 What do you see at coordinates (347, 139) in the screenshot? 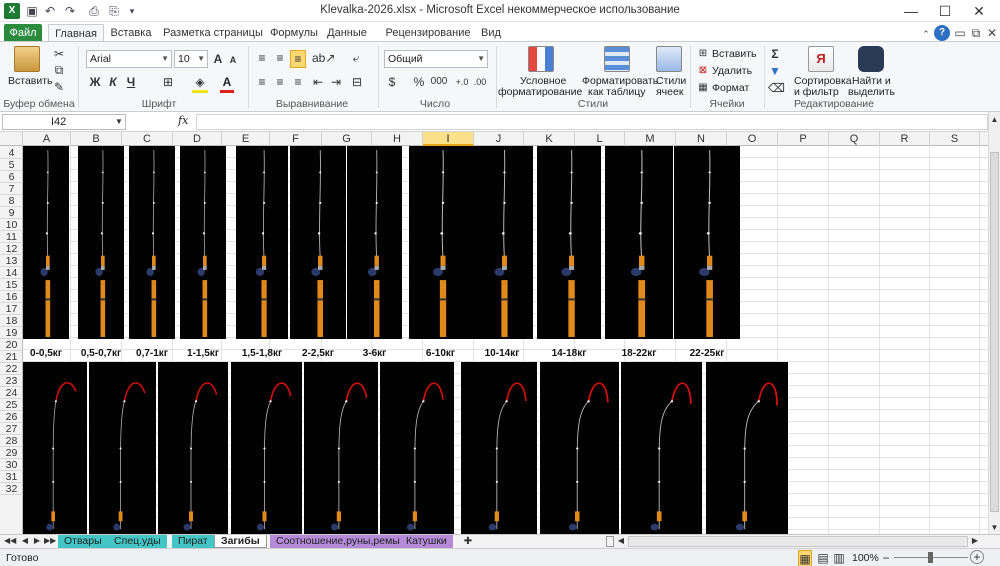
I see `column-header-g: G` at bounding box center [347, 139].